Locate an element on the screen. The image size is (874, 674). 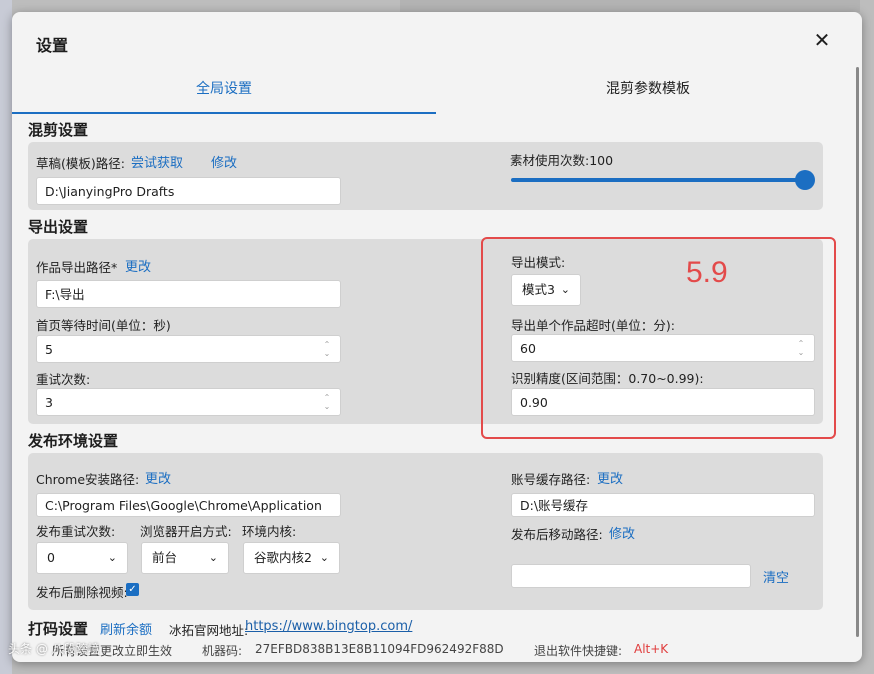
wait-time-label: 首页等待时间(单位：秒) is located at coordinates (103, 325).